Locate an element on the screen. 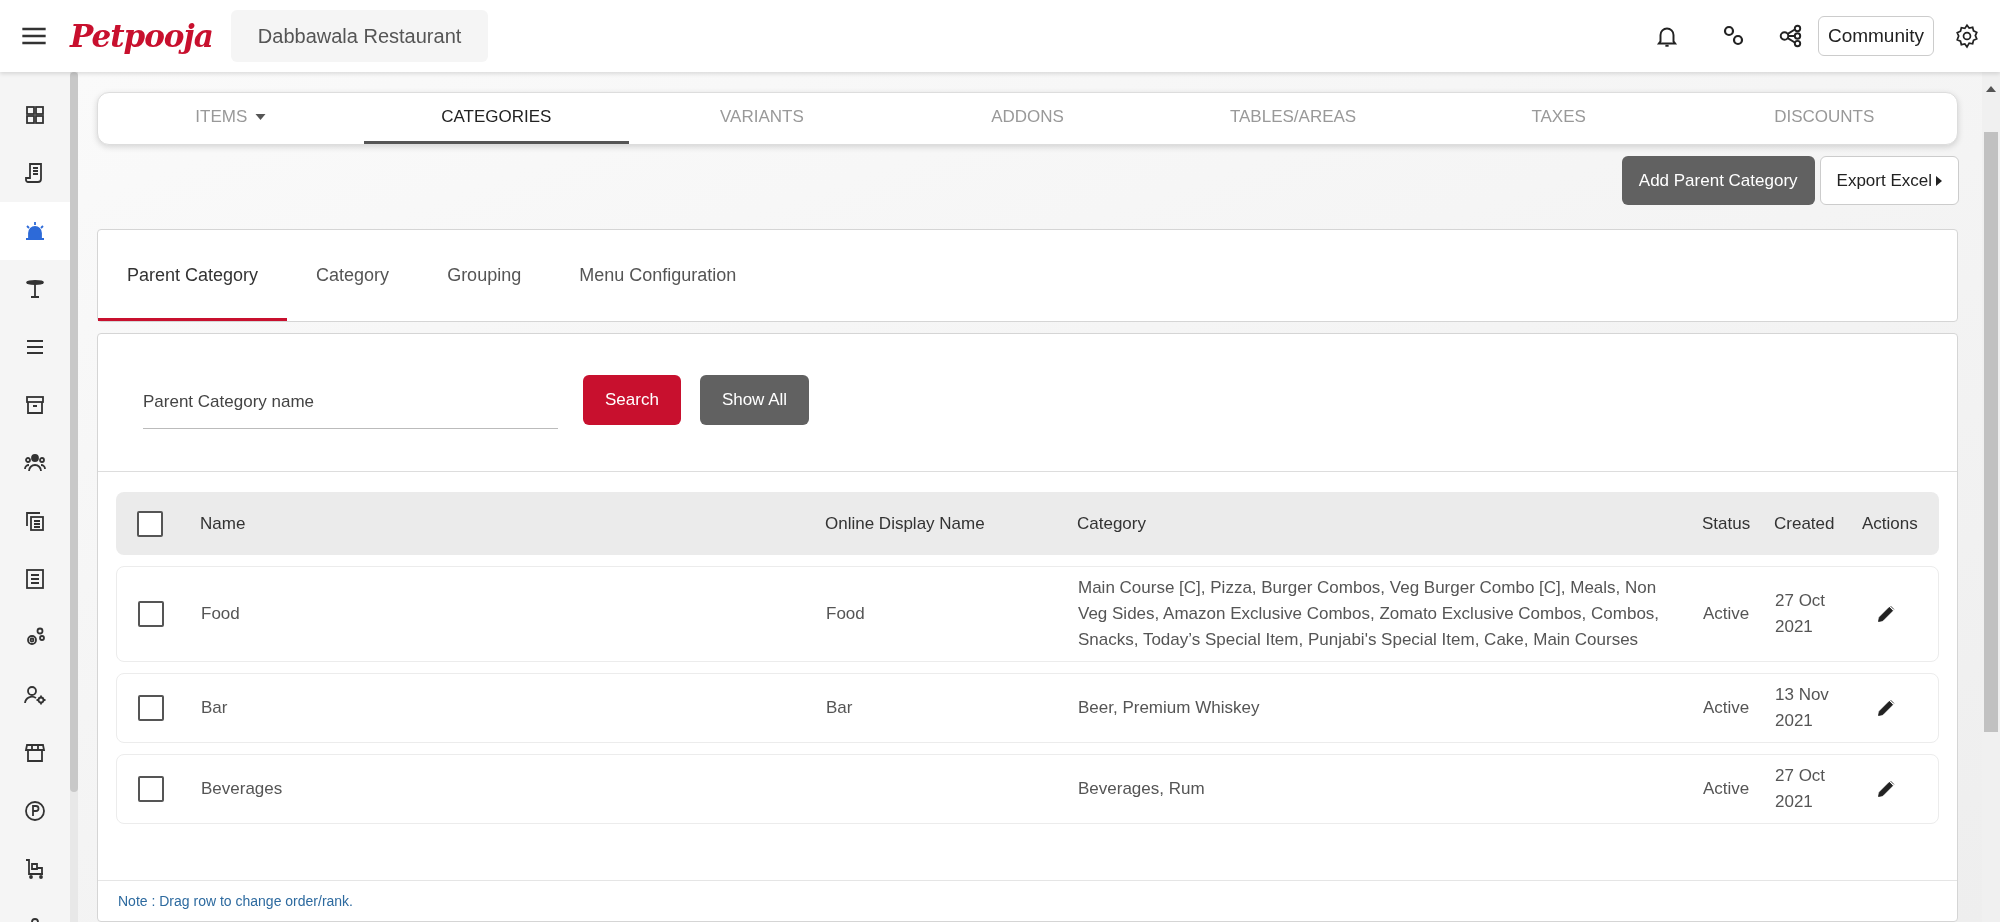 Image resolution: width=2000 pixels, height=922 pixels. table-cell-text: Beverages is located at coordinates (242, 789).